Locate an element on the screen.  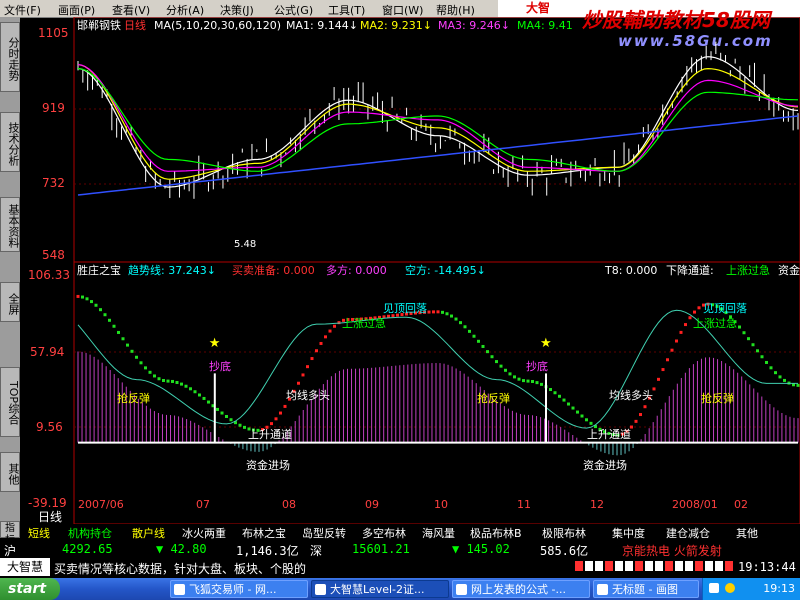
star-icon: ★ is located at coordinates (215, 343).